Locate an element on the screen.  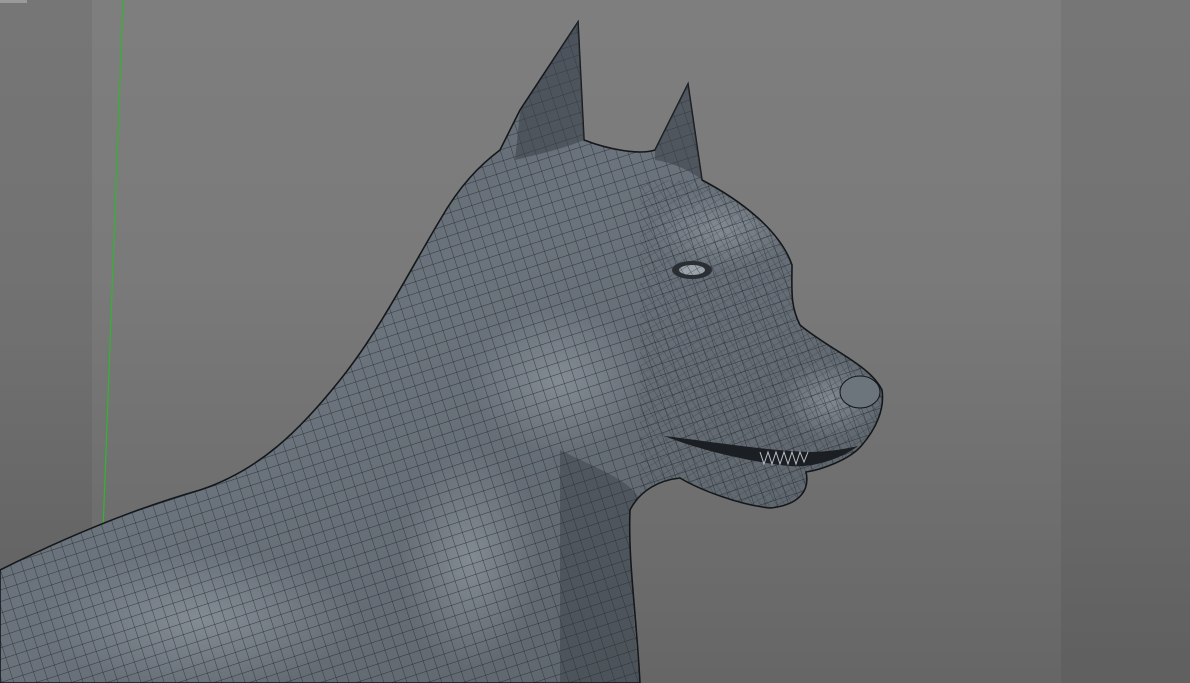
eye is located at coordinates (692, 270).